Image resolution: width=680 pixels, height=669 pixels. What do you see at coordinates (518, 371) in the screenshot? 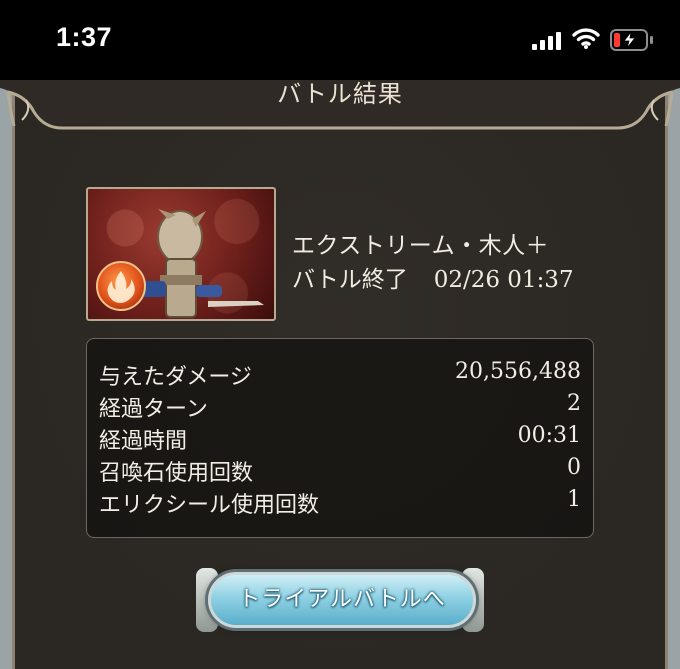
I see `stat-value: 20,556,488` at bounding box center [518, 371].